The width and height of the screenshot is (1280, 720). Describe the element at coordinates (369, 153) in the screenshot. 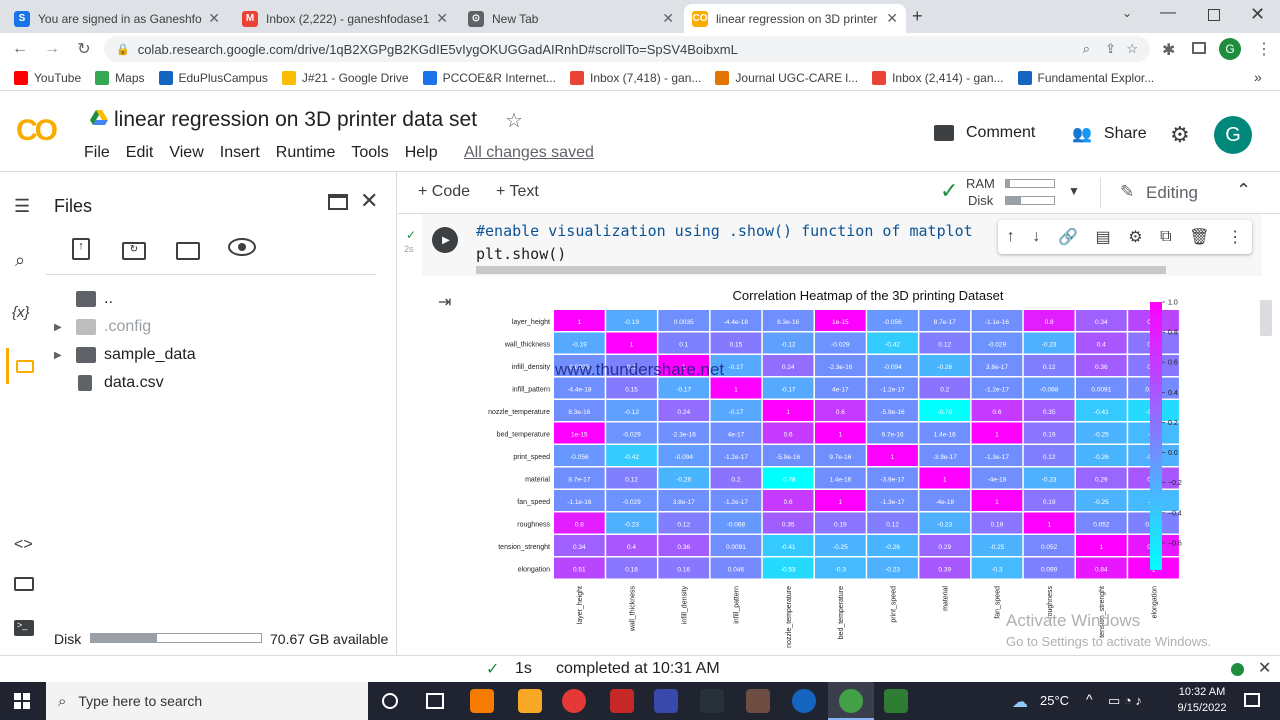

I see `menu-tools: Tools` at that location.